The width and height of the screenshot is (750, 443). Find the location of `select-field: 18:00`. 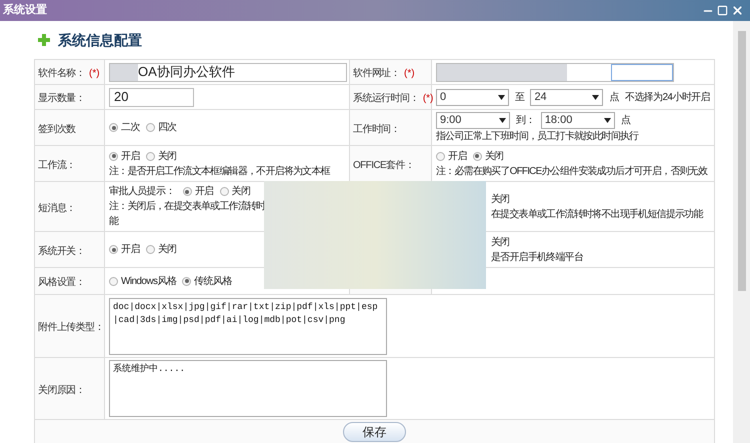

select-field: 18:00 is located at coordinates (577, 120).